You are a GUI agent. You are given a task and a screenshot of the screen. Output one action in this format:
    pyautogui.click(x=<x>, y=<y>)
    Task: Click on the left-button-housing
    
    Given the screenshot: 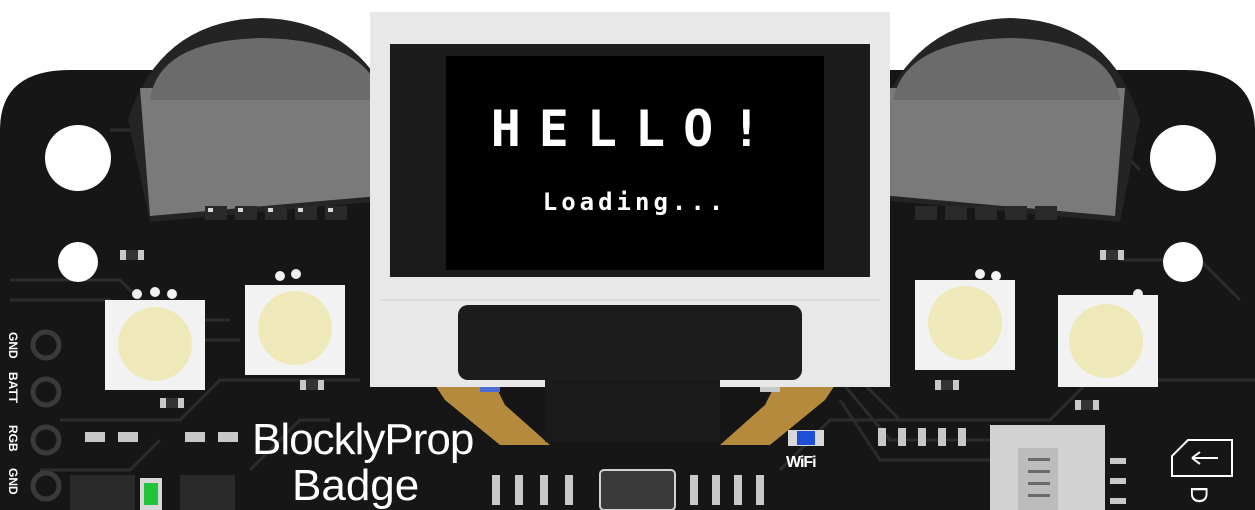 What is the action you would take?
    pyautogui.click(x=261, y=120)
    